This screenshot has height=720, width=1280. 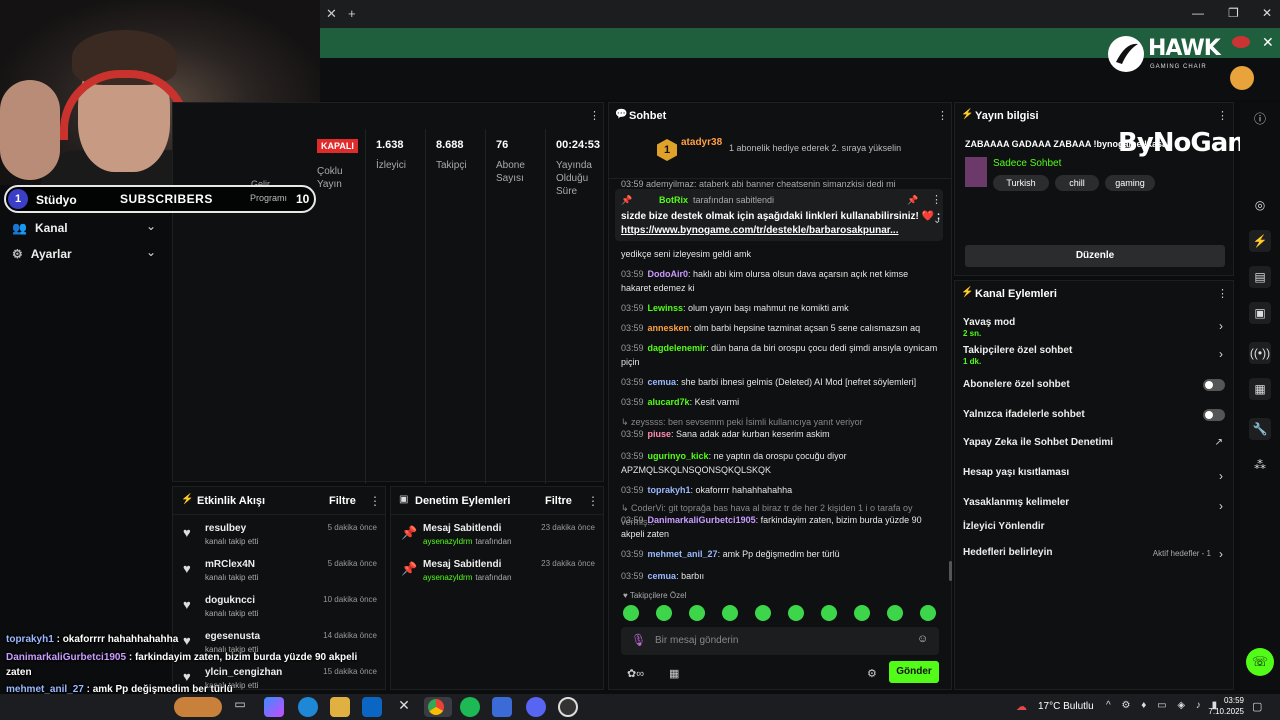 What do you see at coordinates (635, 673) in the screenshot?
I see `emote-icon: ✿∞` at bounding box center [635, 673].